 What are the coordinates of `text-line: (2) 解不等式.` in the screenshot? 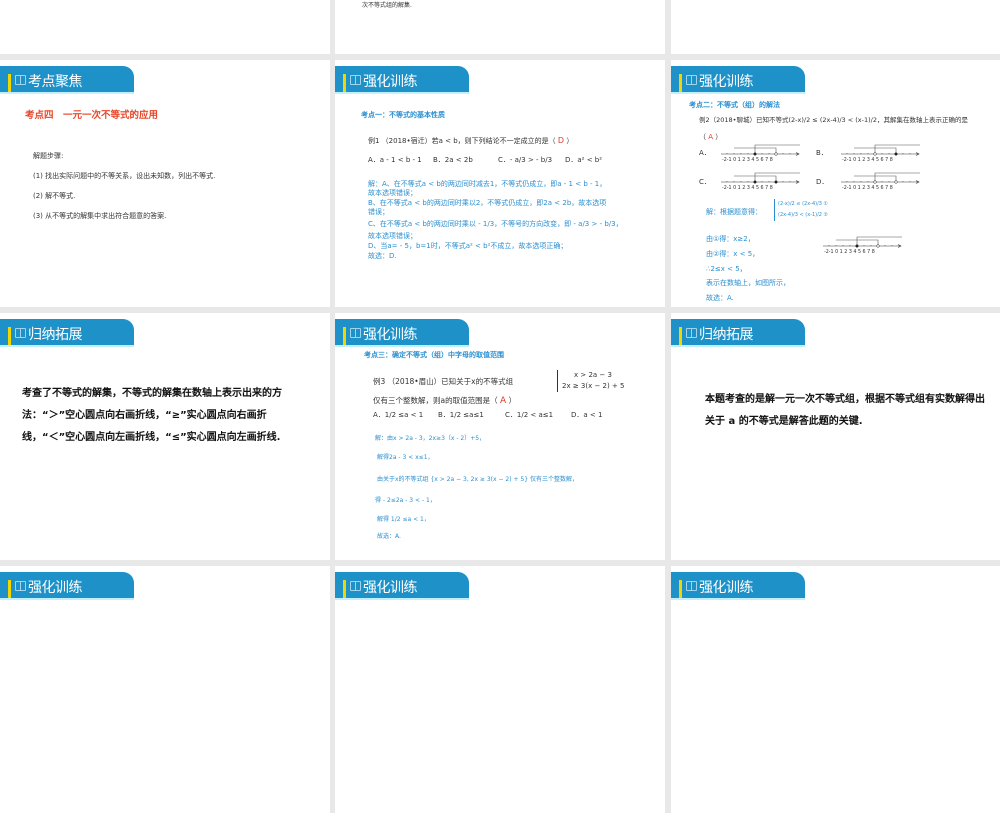 It's located at (54, 196).